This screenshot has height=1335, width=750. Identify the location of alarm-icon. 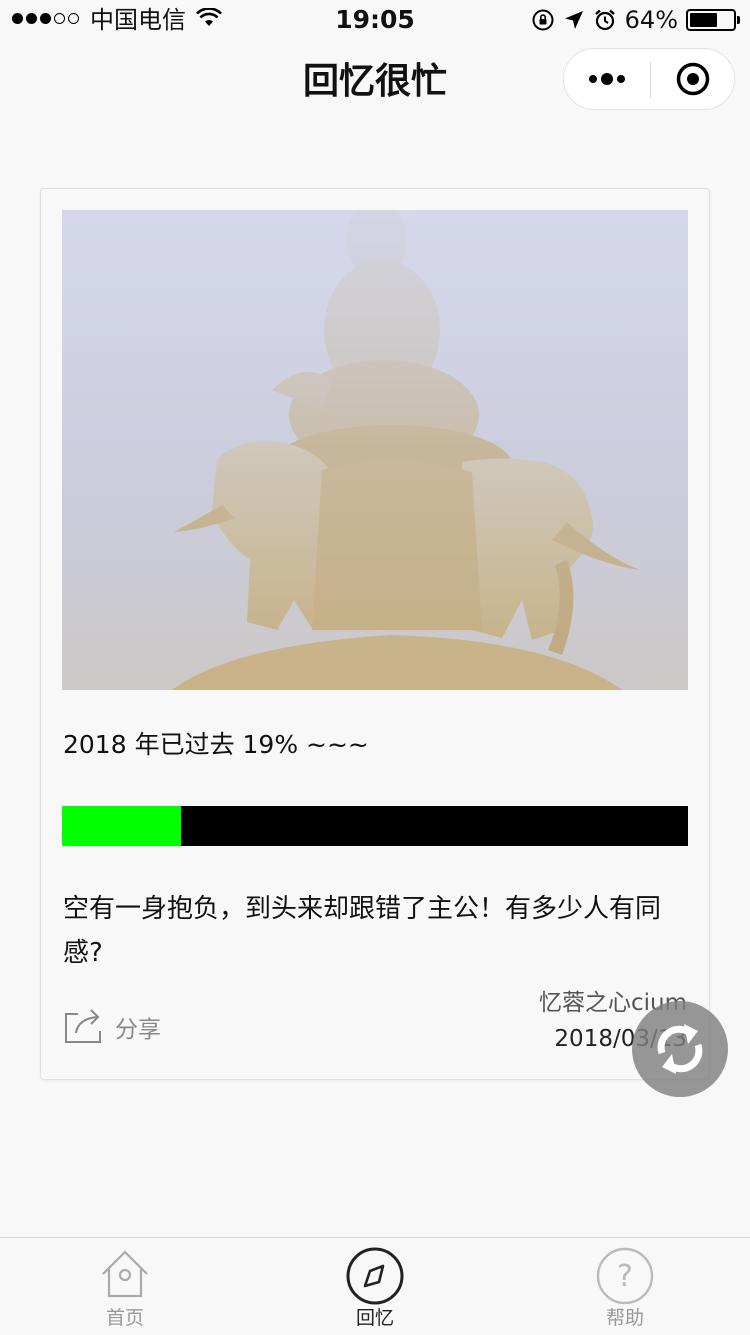
(604, 20).